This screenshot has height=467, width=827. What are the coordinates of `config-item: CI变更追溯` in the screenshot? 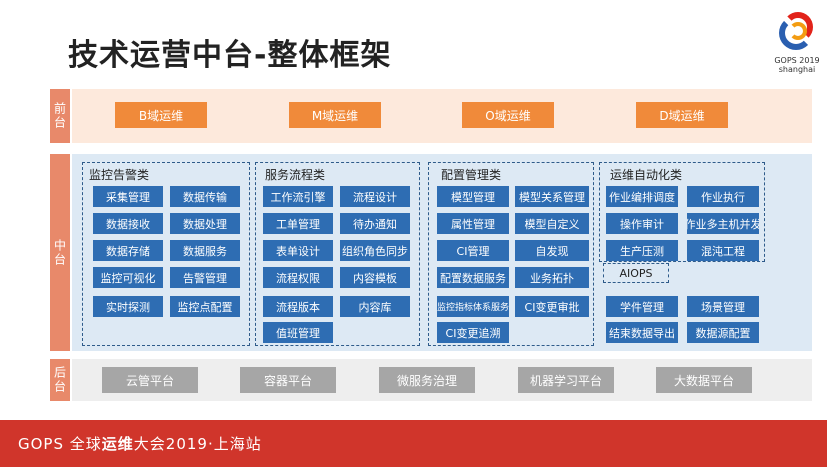 It's located at (473, 332).